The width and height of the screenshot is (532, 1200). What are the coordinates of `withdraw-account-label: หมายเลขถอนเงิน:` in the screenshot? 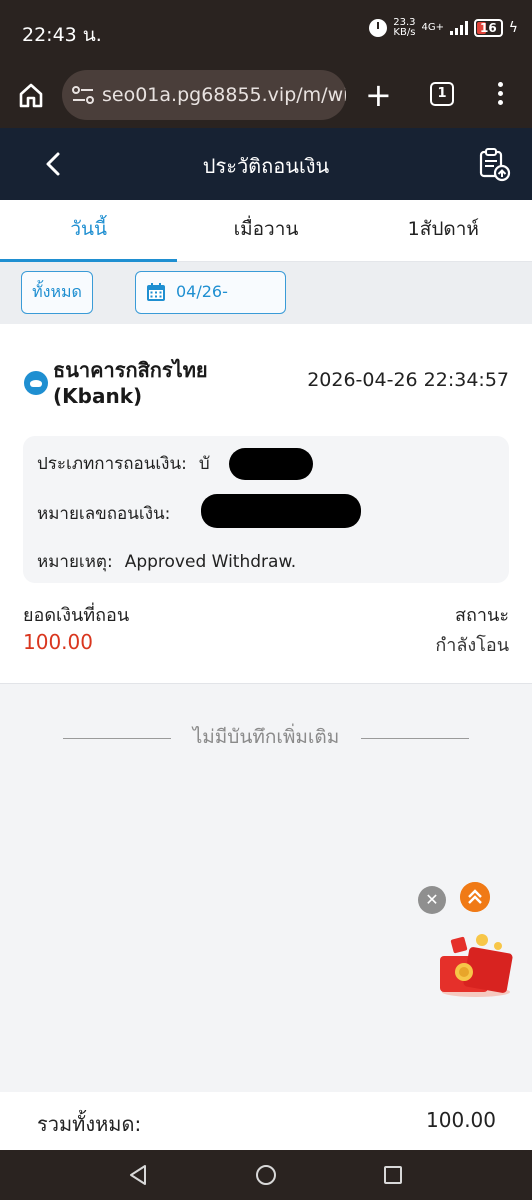 It's located at (104, 514).